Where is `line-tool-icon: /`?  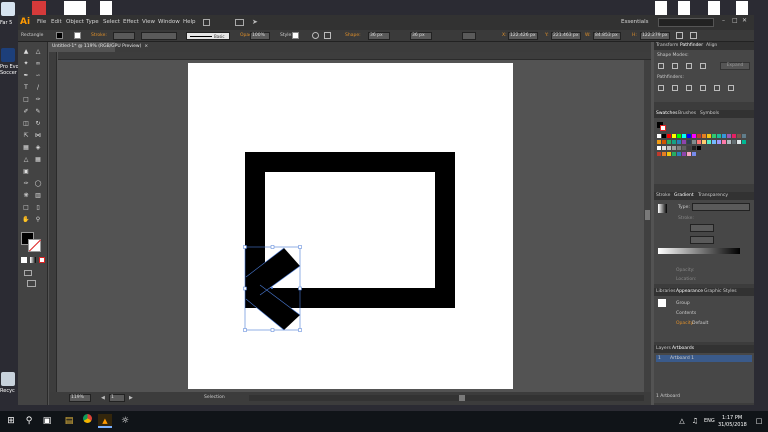 line-tool-icon: / is located at coordinates (38, 88).